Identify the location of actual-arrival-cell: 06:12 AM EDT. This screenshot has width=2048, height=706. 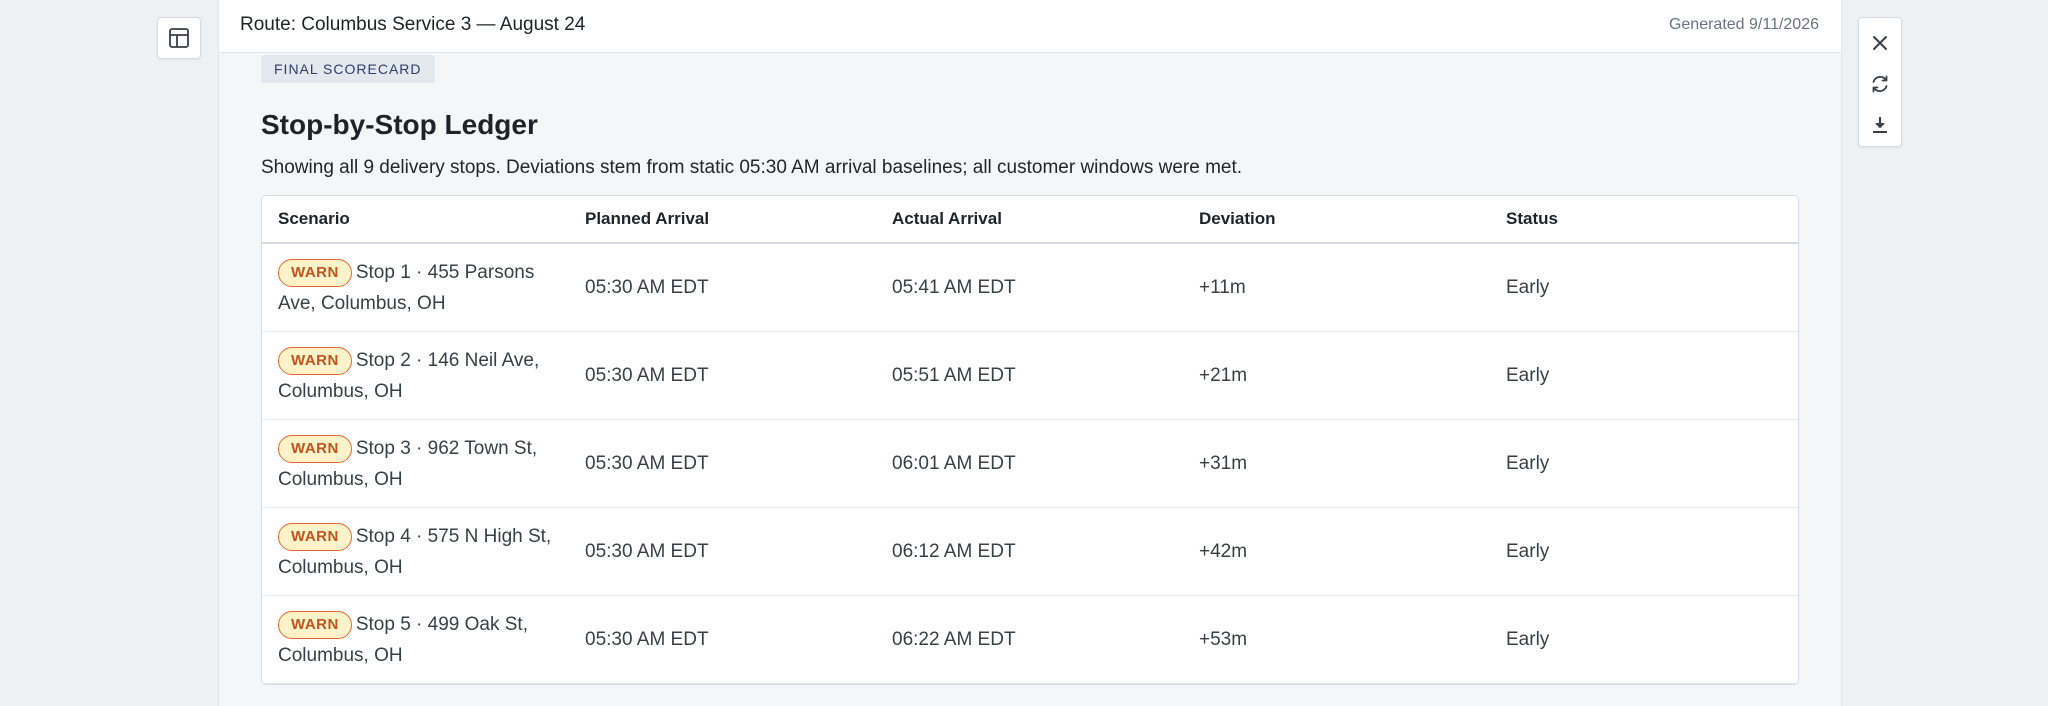
(954, 551).